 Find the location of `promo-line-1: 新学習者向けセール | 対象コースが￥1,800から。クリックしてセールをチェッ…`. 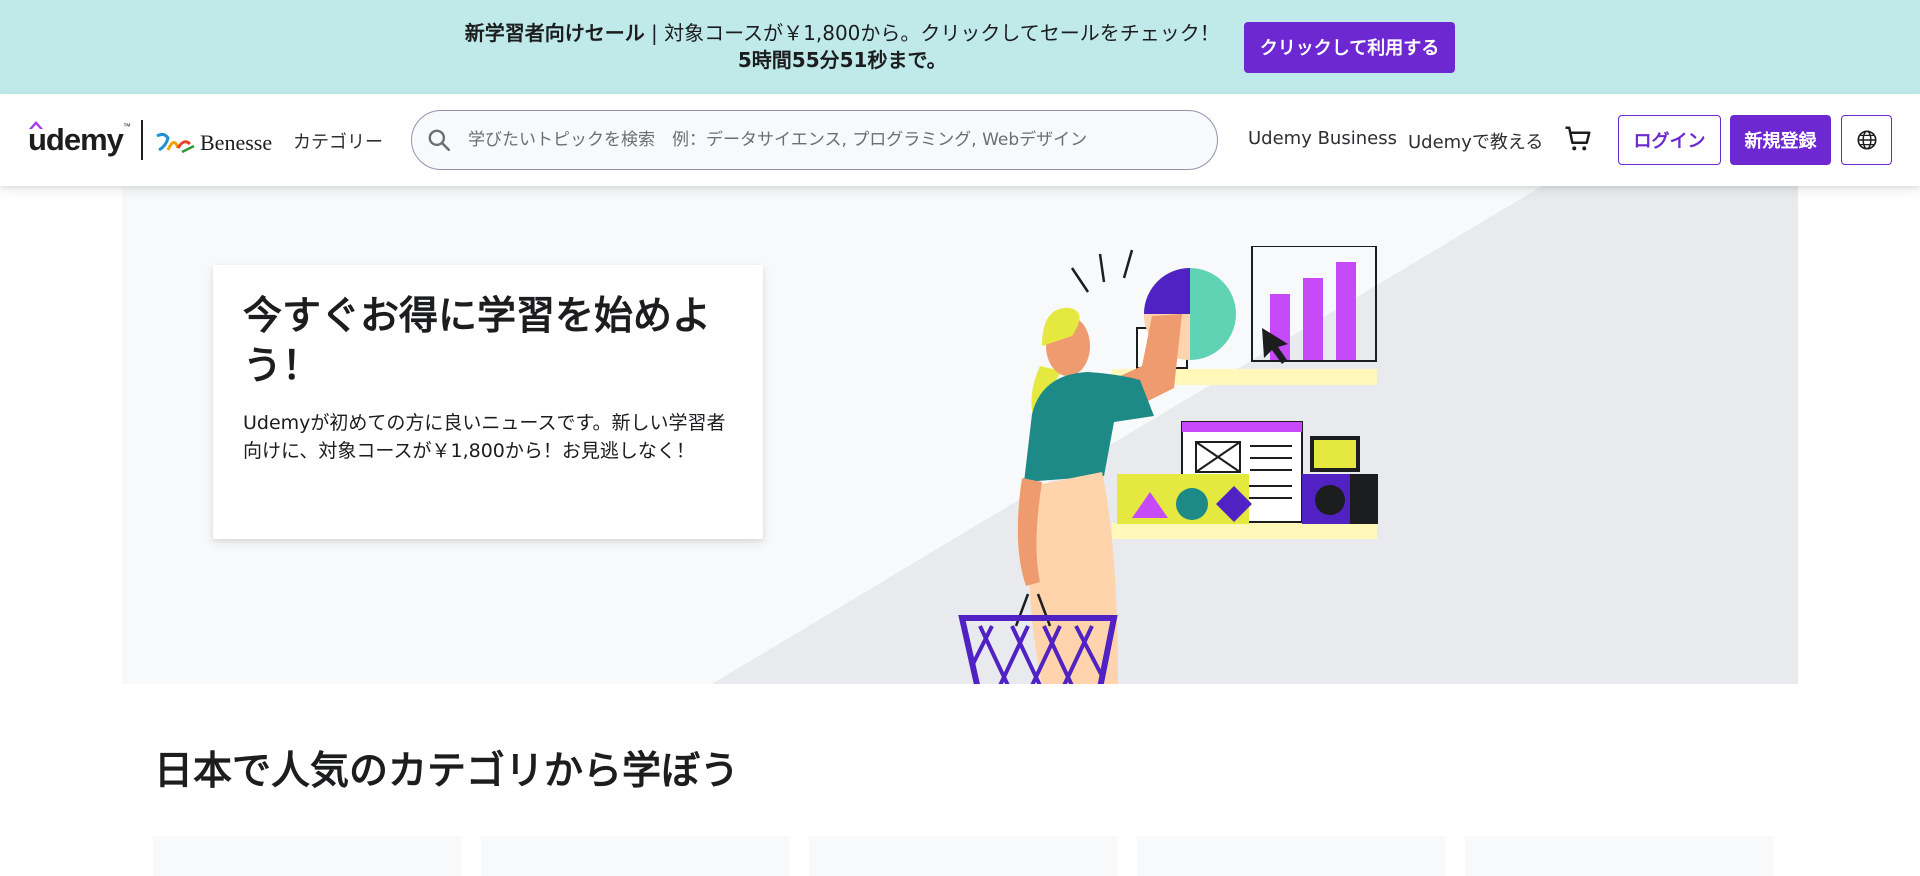

promo-line-1: 新学習者向けセール | 対象コースが￥1,800から。クリックしてセールをチェッ… is located at coordinates (842, 33).